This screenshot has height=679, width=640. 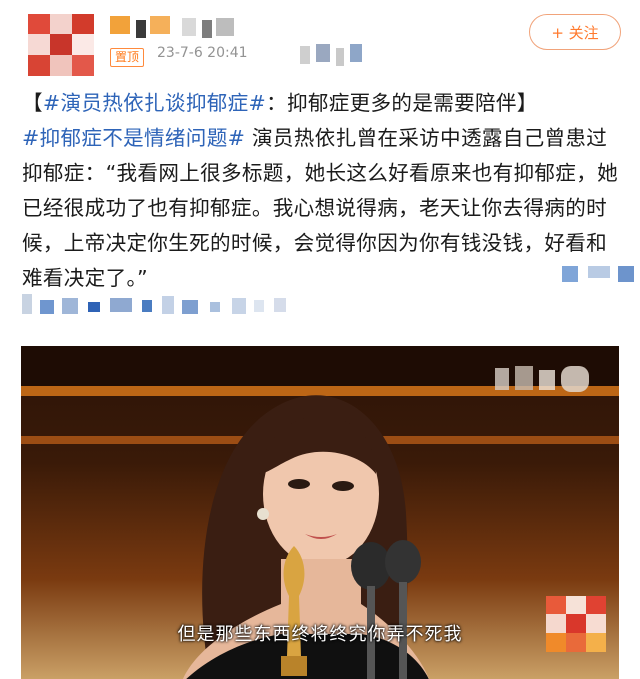 What do you see at coordinates (575, 32) in the screenshot?
I see `follow-button: + 关注` at bounding box center [575, 32].